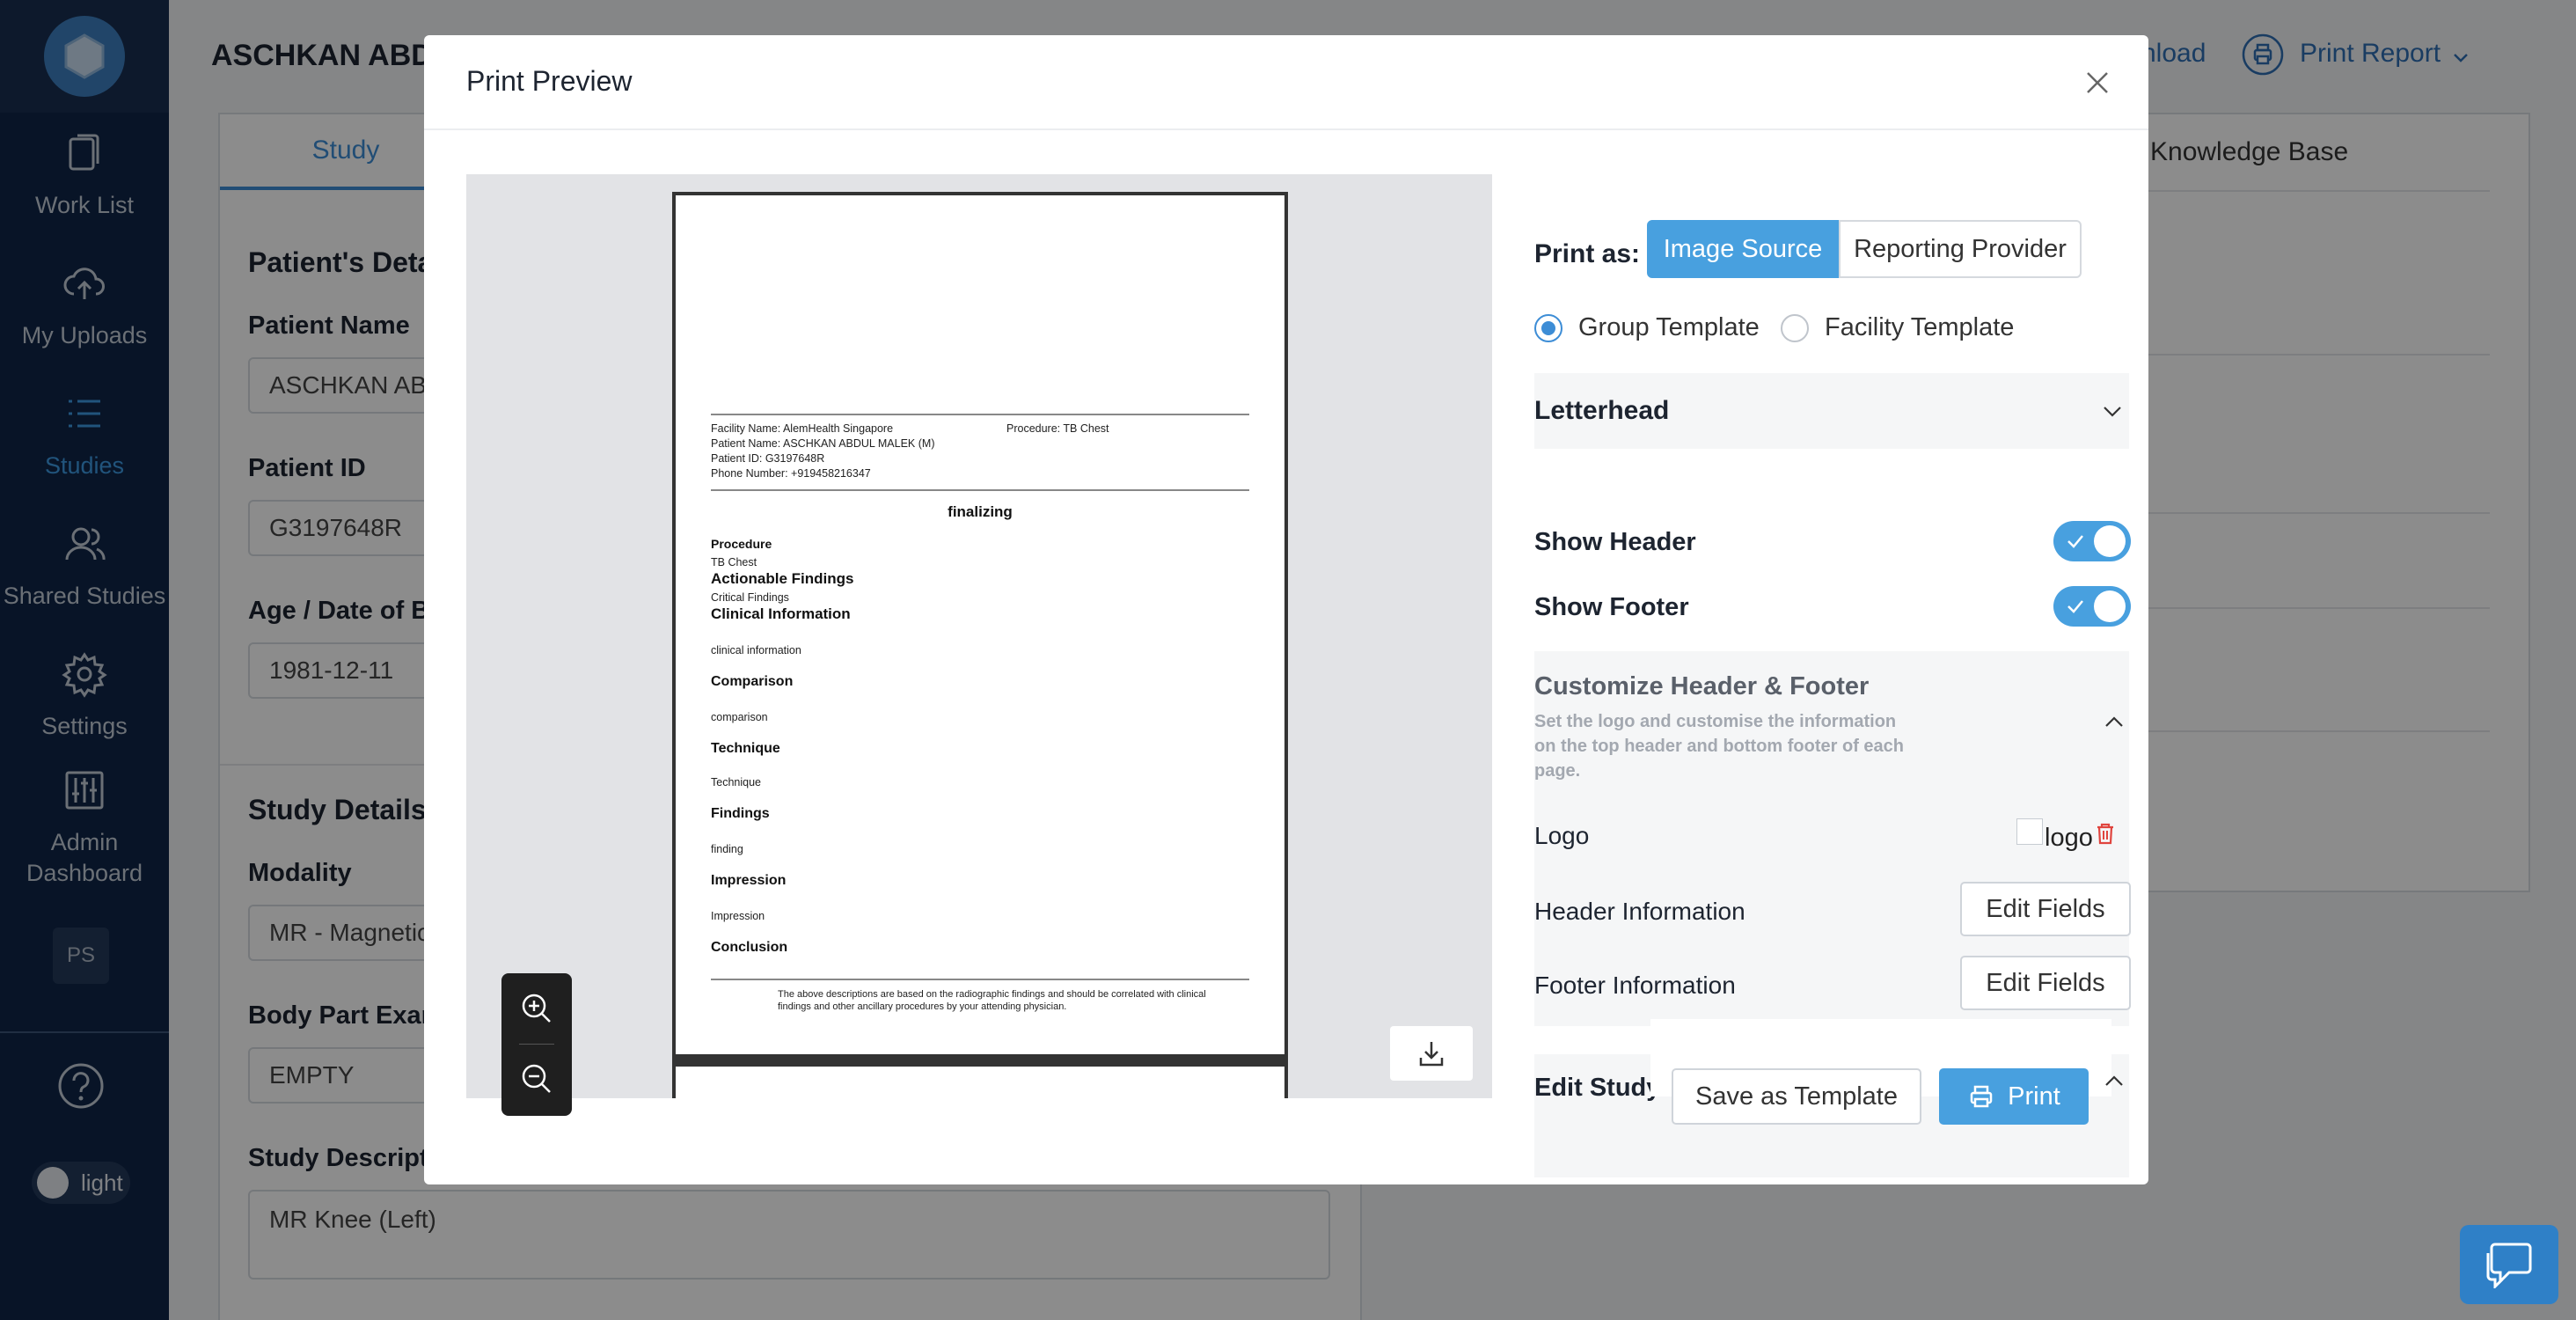 Image resolution: width=2576 pixels, height=1320 pixels. I want to click on section-text: finding, so click(727, 849).